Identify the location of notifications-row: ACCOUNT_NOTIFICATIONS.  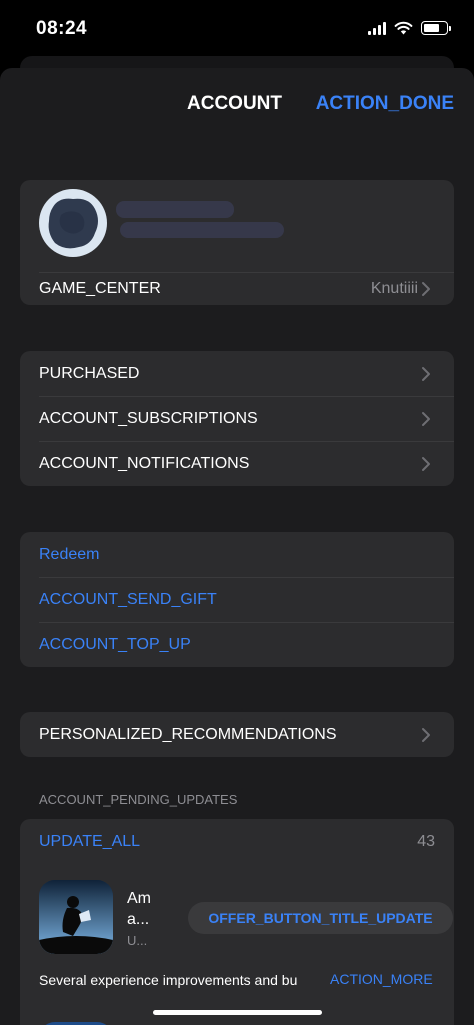
(237, 463).